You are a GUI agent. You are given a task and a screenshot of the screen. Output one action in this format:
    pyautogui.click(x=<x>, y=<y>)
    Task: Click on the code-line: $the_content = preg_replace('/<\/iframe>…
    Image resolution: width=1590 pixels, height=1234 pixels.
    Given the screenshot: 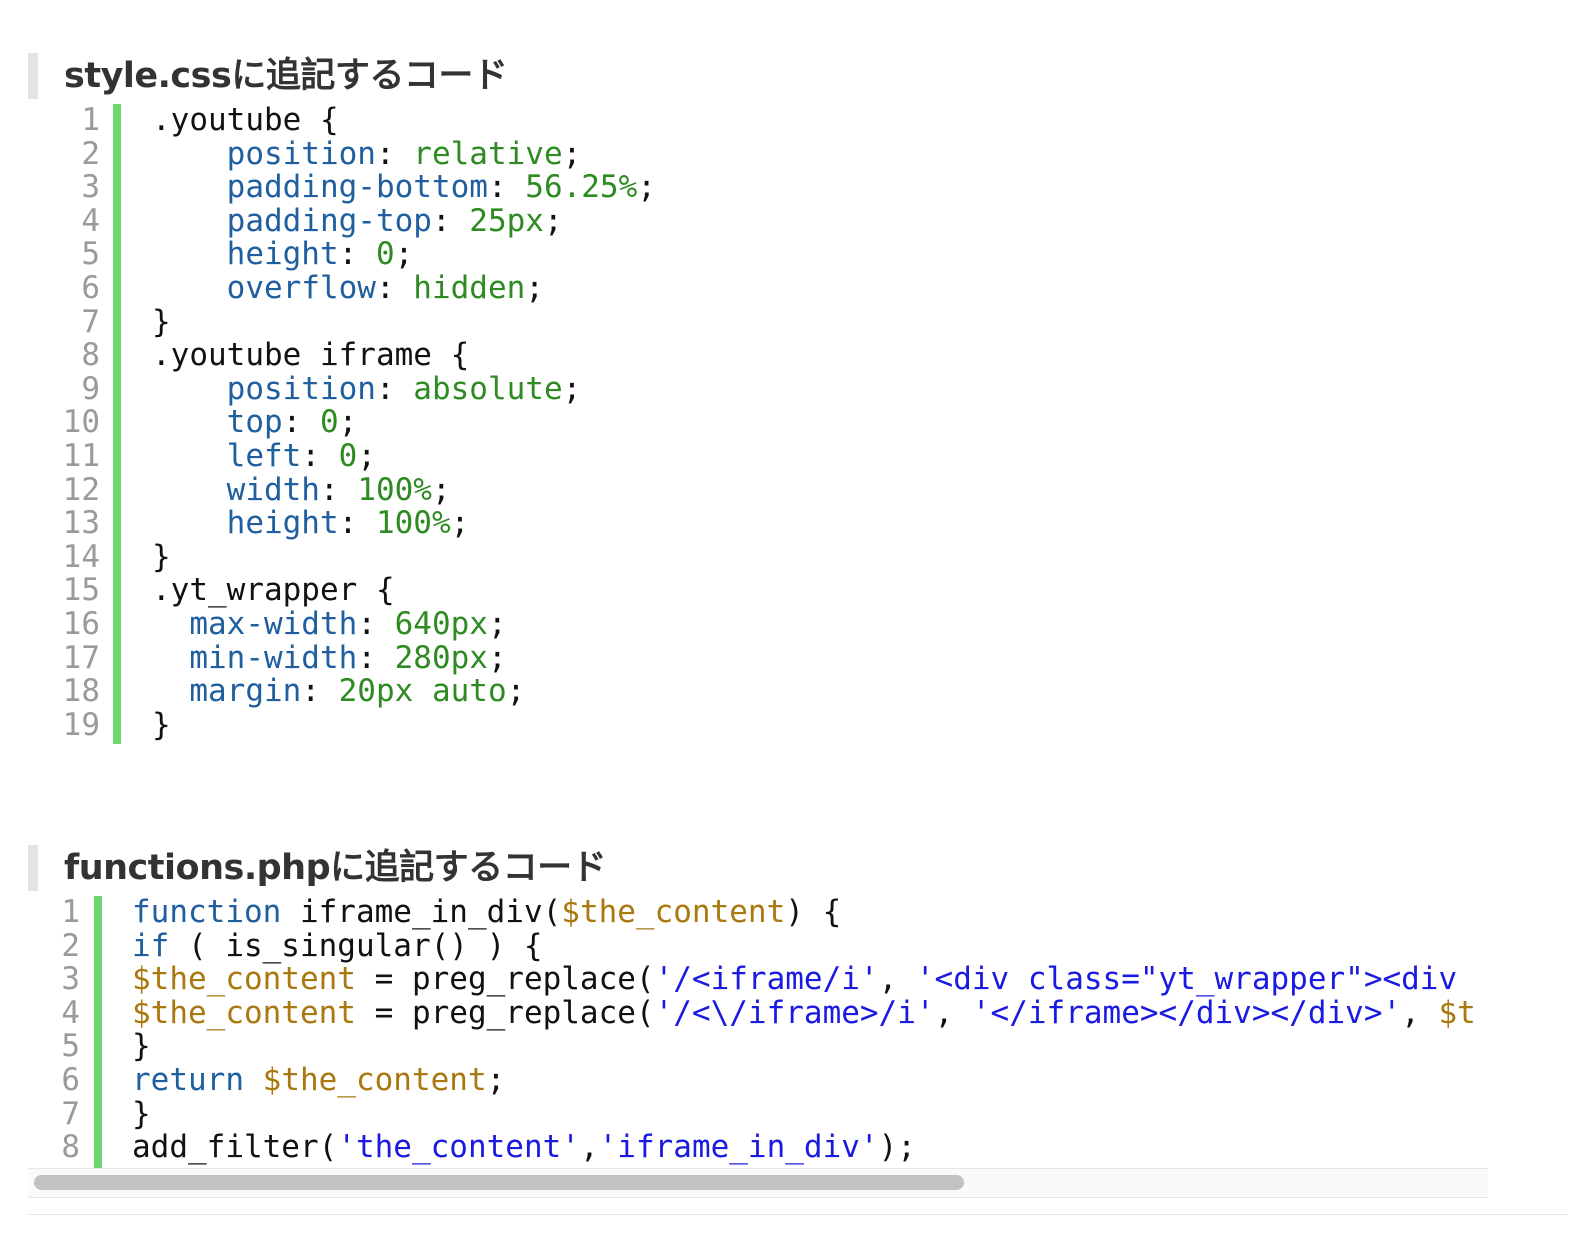 What is the action you would take?
    pyautogui.click(x=804, y=1012)
    